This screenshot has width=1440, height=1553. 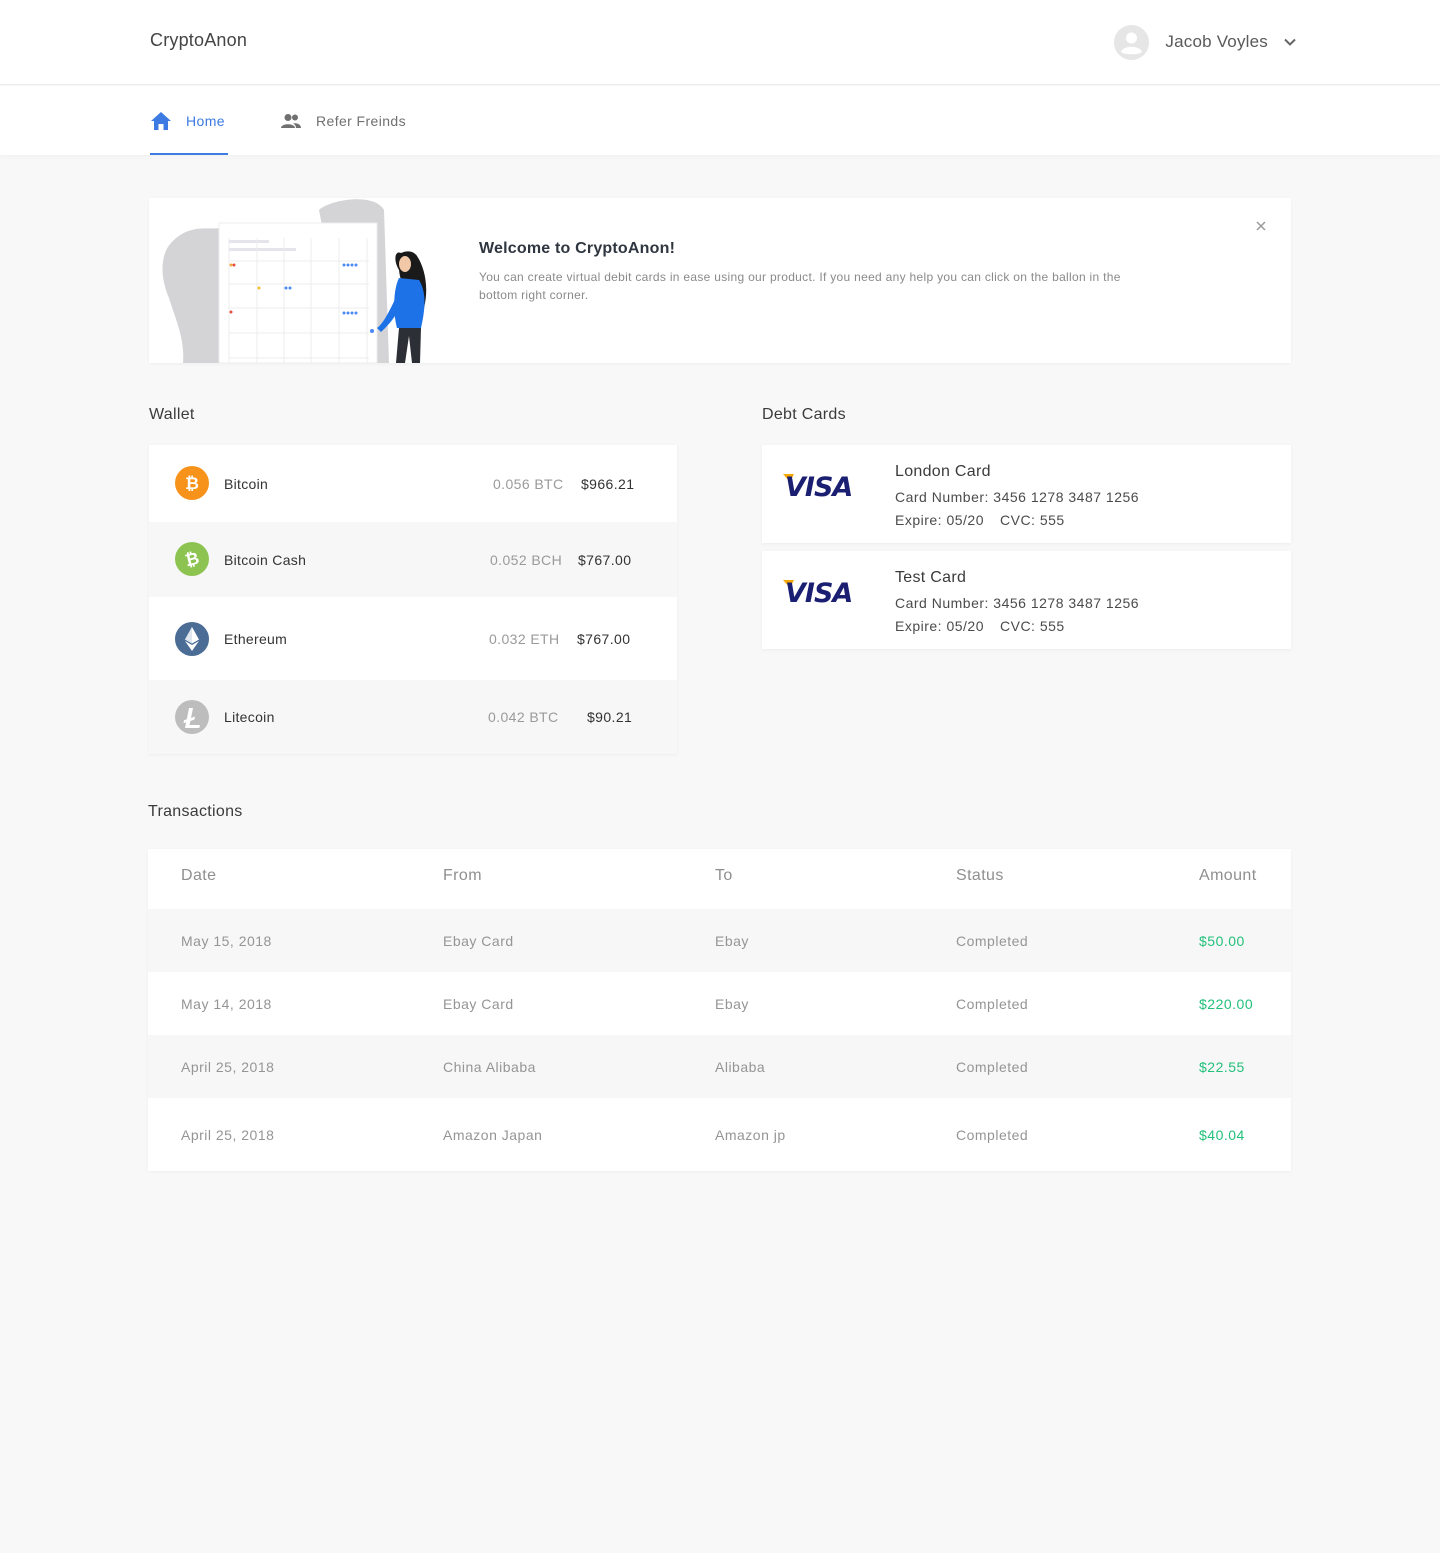 I want to click on coin-name: Litecoin, so click(x=249, y=717).